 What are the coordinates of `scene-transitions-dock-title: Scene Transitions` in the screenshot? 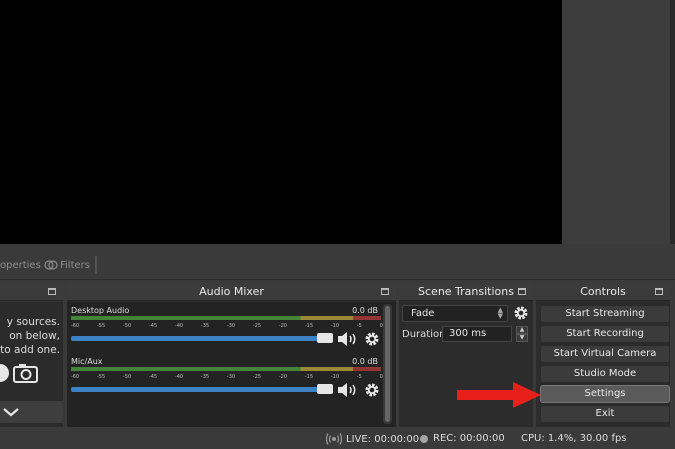 It's located at (466, 292).